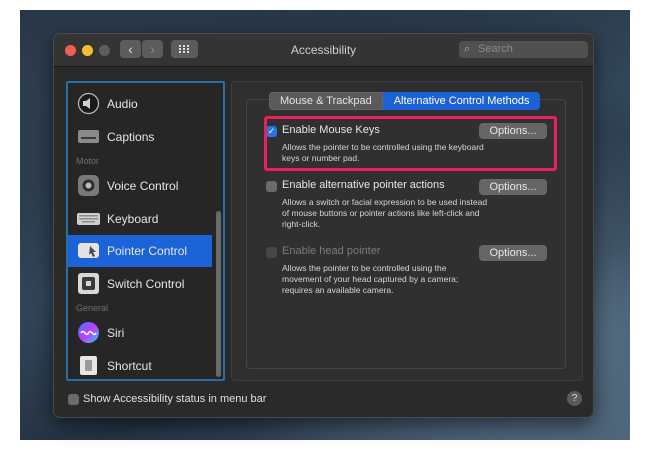 This screenshot has width=648, height=449. Describe the element at coordinates (88, 365) in the screenshot. I see `shortcut-icon` at that location.